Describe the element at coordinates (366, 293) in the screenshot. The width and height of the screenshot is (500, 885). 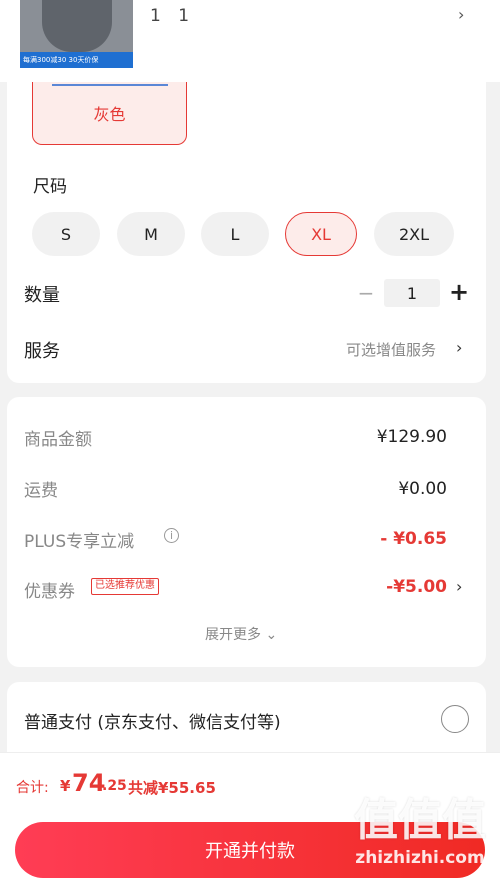
I see `quantity-decrement-button: −` at that location.